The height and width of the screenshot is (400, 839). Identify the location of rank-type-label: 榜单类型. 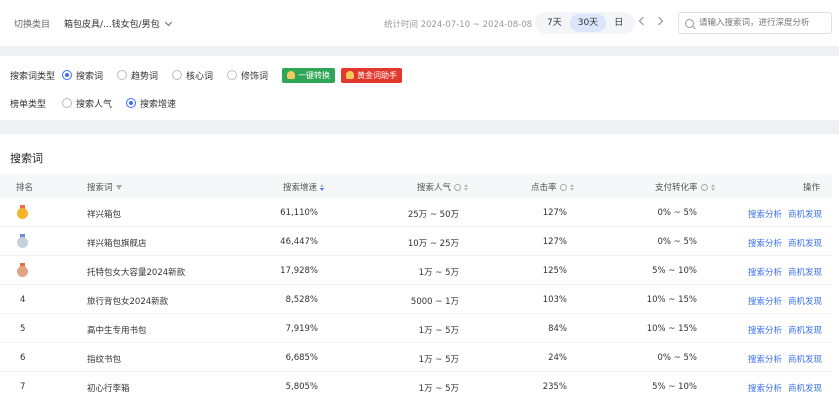
(28, 104).